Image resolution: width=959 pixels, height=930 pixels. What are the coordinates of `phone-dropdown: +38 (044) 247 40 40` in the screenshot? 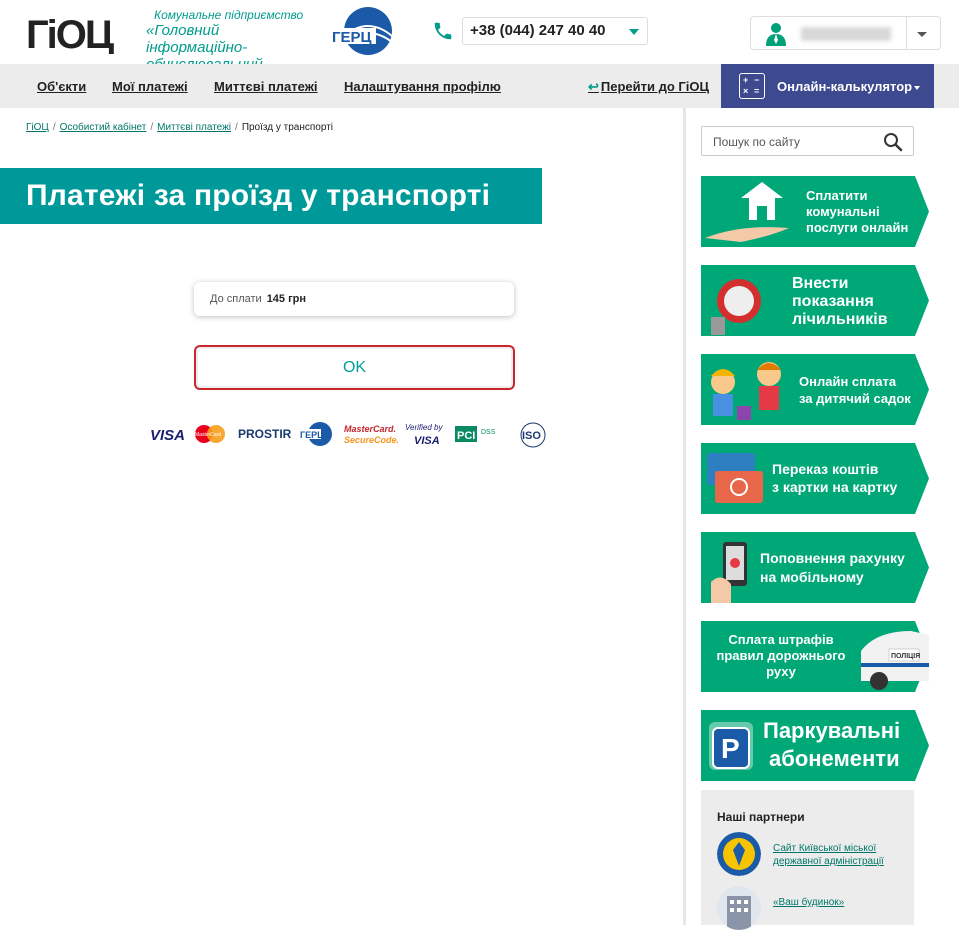 It's located at (555, 31).